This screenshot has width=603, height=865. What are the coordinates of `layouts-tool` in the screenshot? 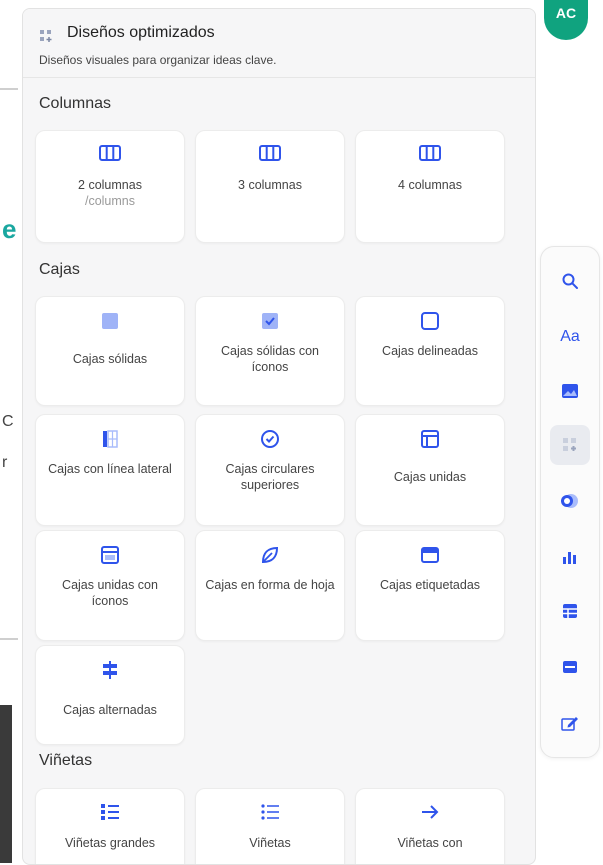 It's located at (570, 445).